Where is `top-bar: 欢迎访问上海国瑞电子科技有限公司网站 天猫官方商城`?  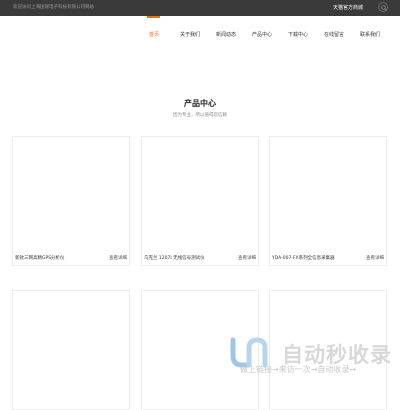 top-bar: 欢迎访问上海国瑞电子科技有限公司网站 天猫官方商城 is located at coordinates (200, 8).